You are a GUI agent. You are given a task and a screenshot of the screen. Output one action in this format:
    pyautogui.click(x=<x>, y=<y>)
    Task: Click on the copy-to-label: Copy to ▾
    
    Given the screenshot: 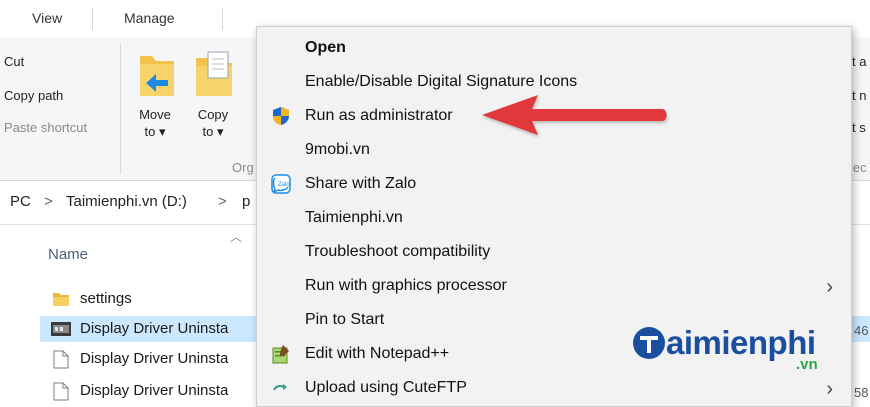 What is the action you would take?
    pyautogui.click(x=213, y=123)
    